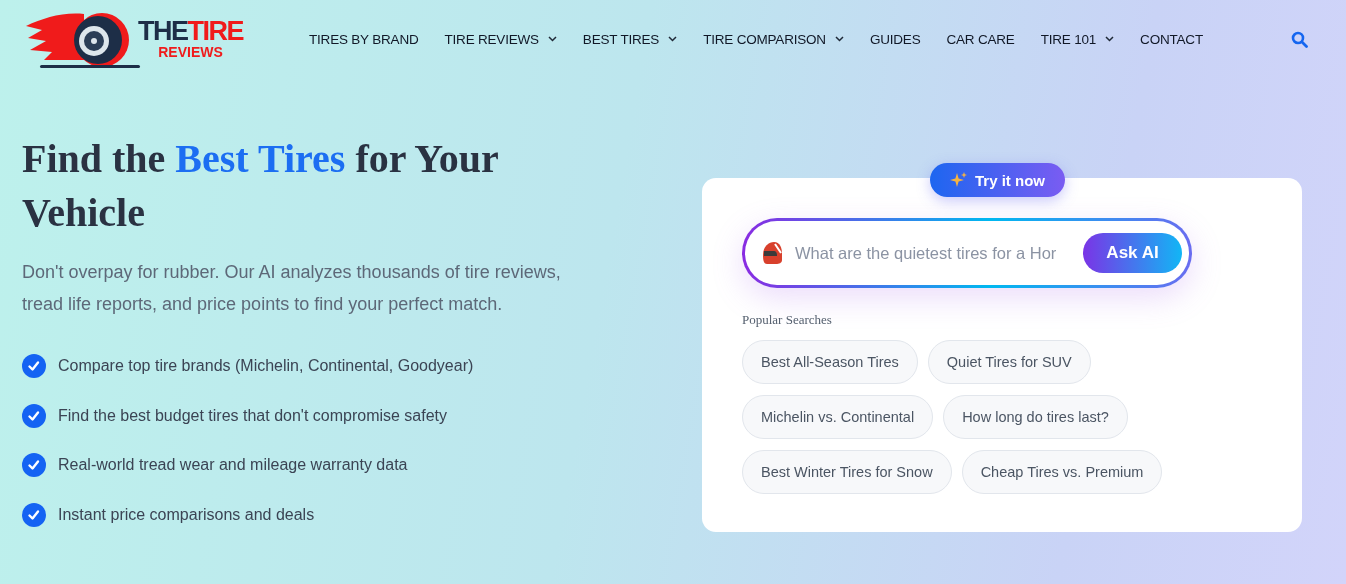 The image size is (1346, 584). Describe the element at coordinates (500, 39) in the screenshot. I see `nav-link: TIRE REVIEWS` at that location.